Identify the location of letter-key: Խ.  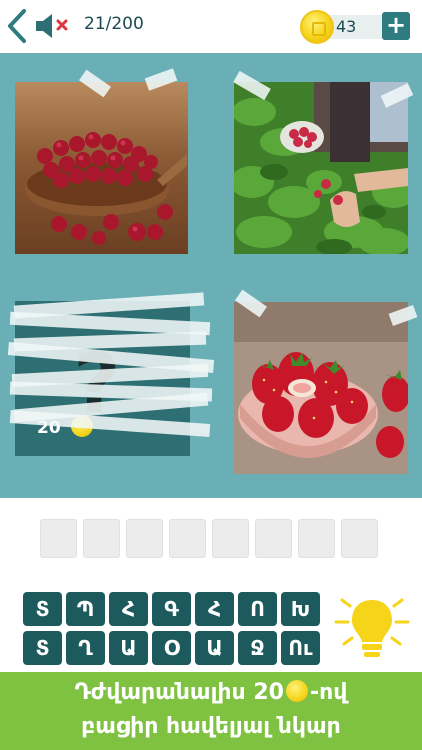
(300, 609).